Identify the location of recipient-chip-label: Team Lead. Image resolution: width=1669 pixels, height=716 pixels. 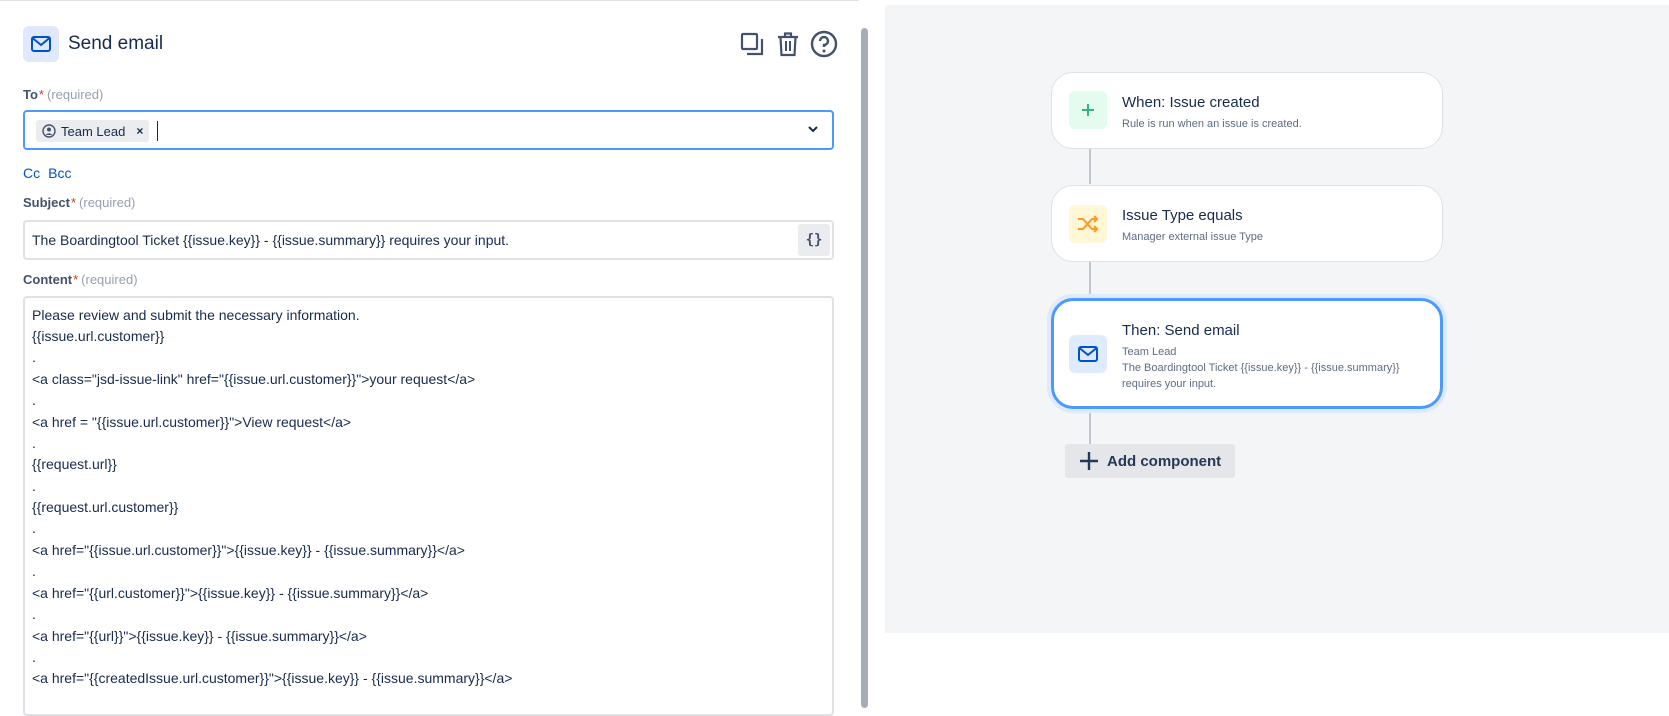
(93, 131).